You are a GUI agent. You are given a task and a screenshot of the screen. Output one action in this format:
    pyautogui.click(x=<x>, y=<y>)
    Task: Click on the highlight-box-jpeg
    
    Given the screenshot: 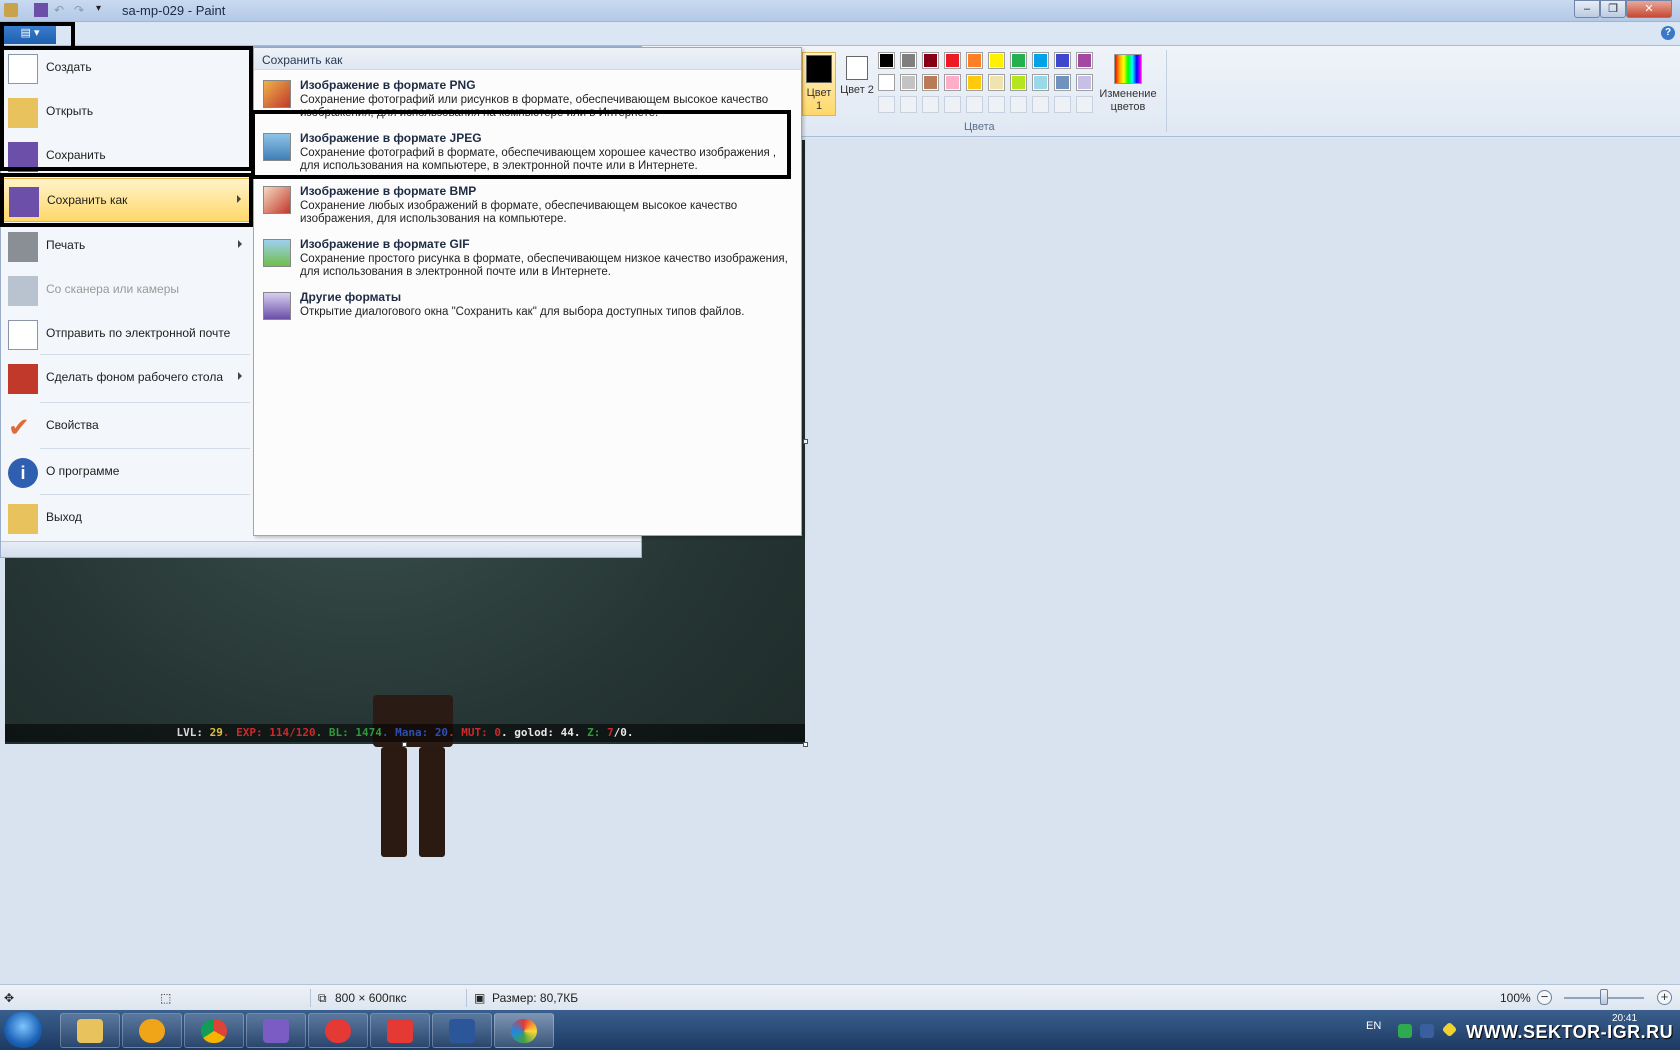 What is the action you would take?
    pyautogui.click(x=521, y=144)
    